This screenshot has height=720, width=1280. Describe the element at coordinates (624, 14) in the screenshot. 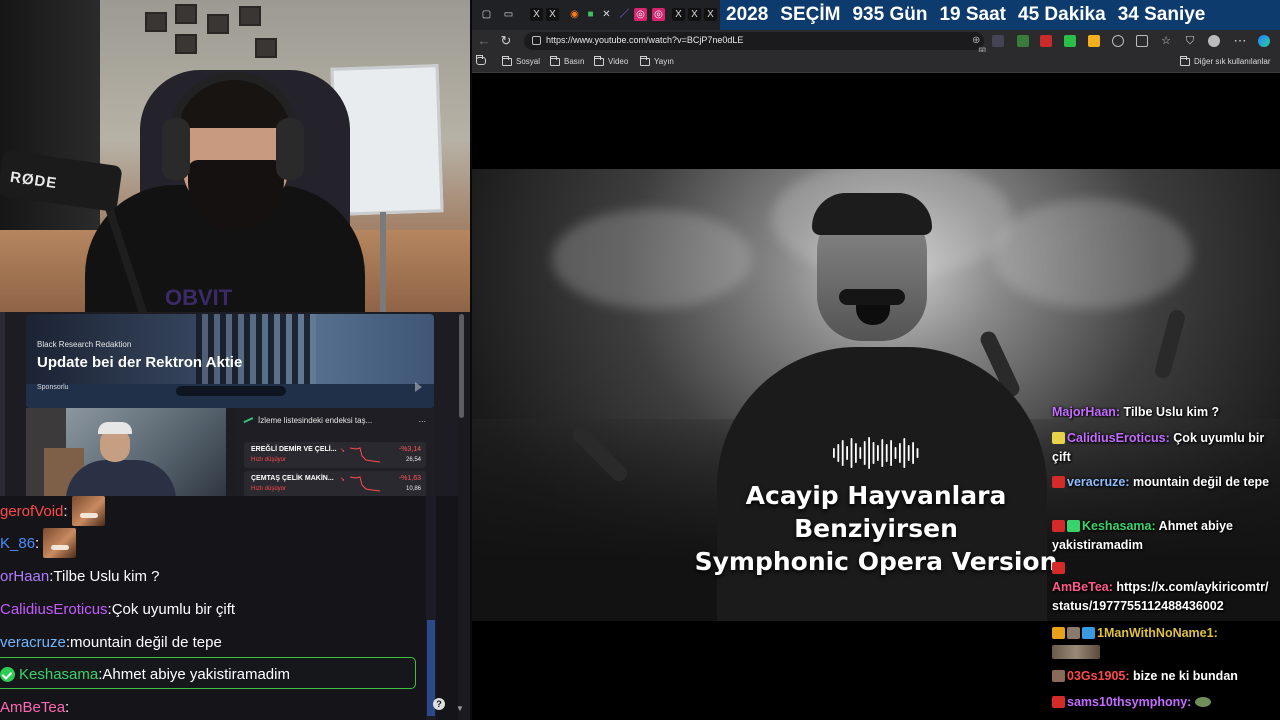

I see `tab-favicon-feather: ／` at that location.